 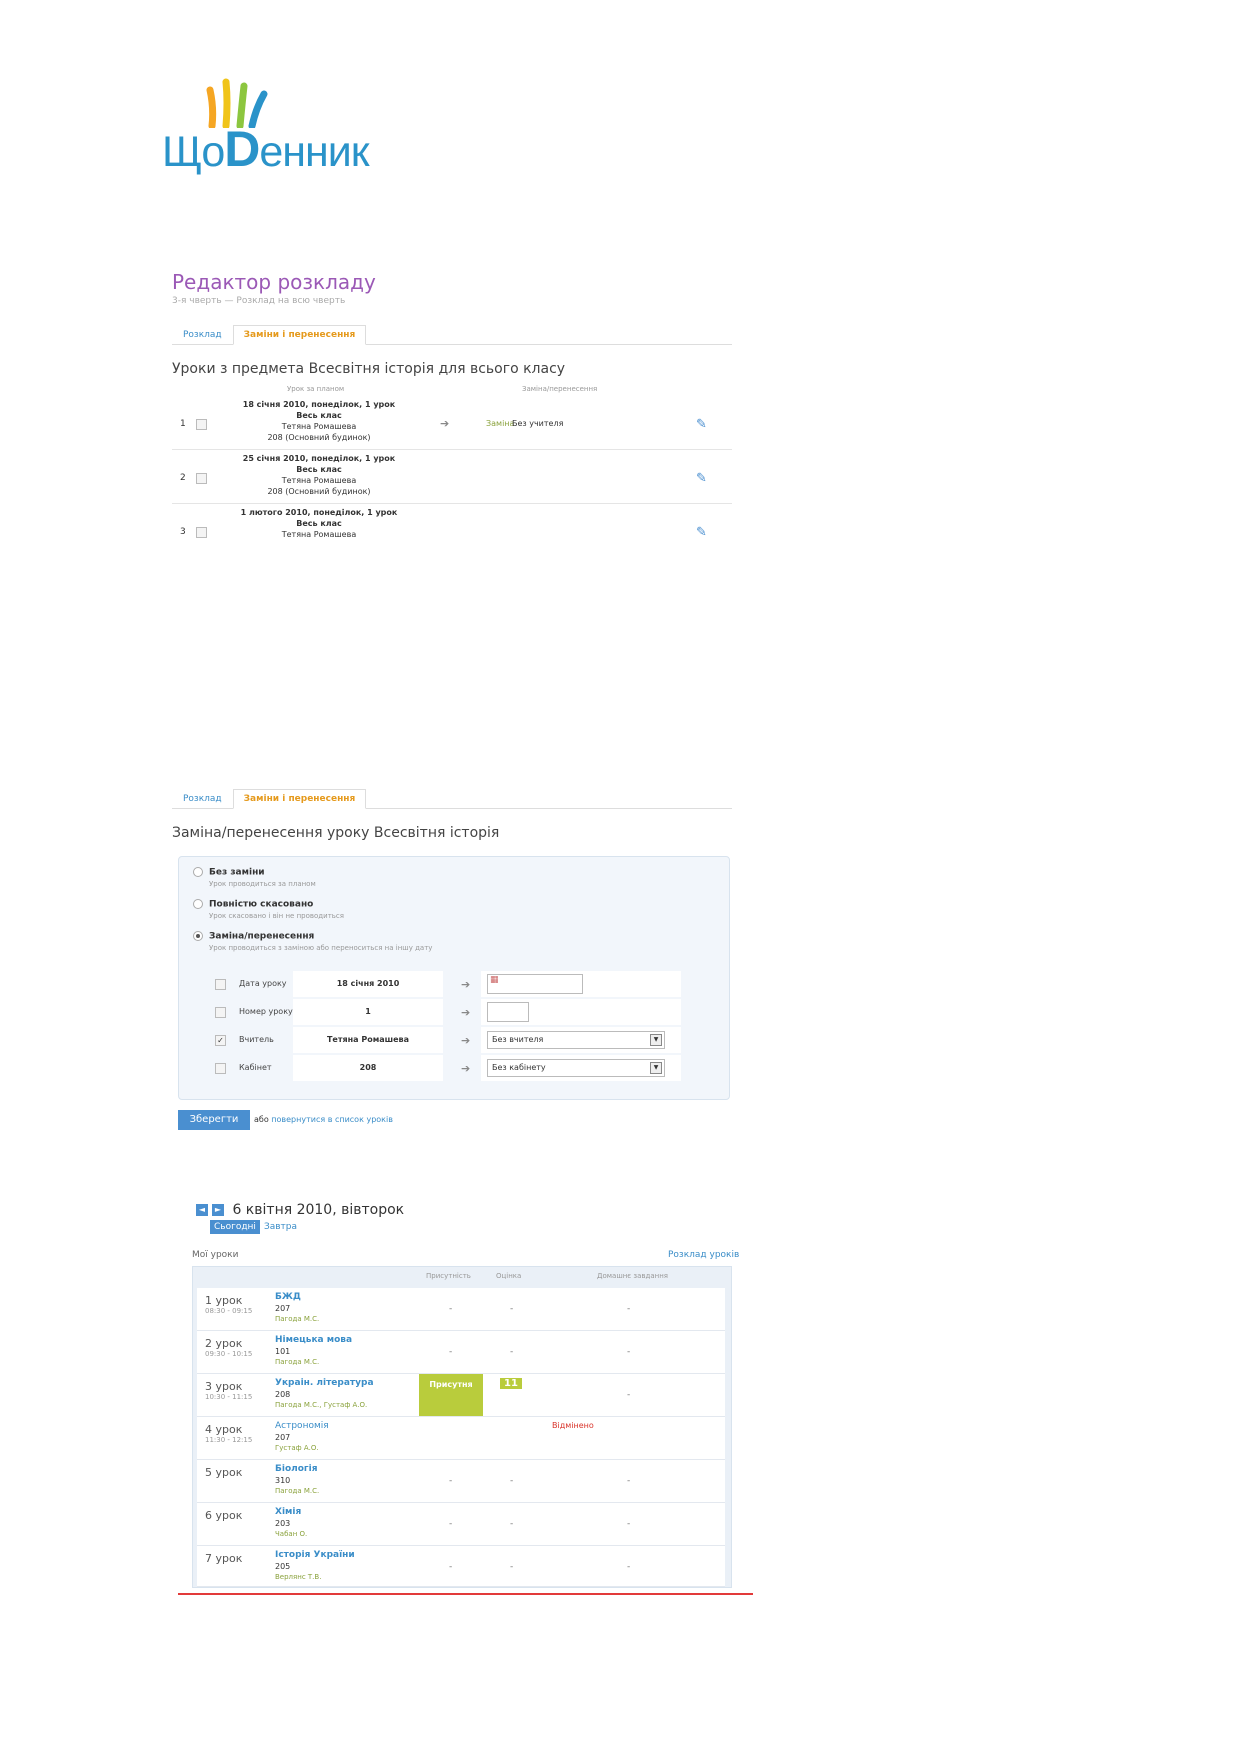 What do you see at coordinates (254, 877) in the screenshot?
I see `option-no-change: Без заміни Урок проводиться за планом` at bounding box center [254, 877].